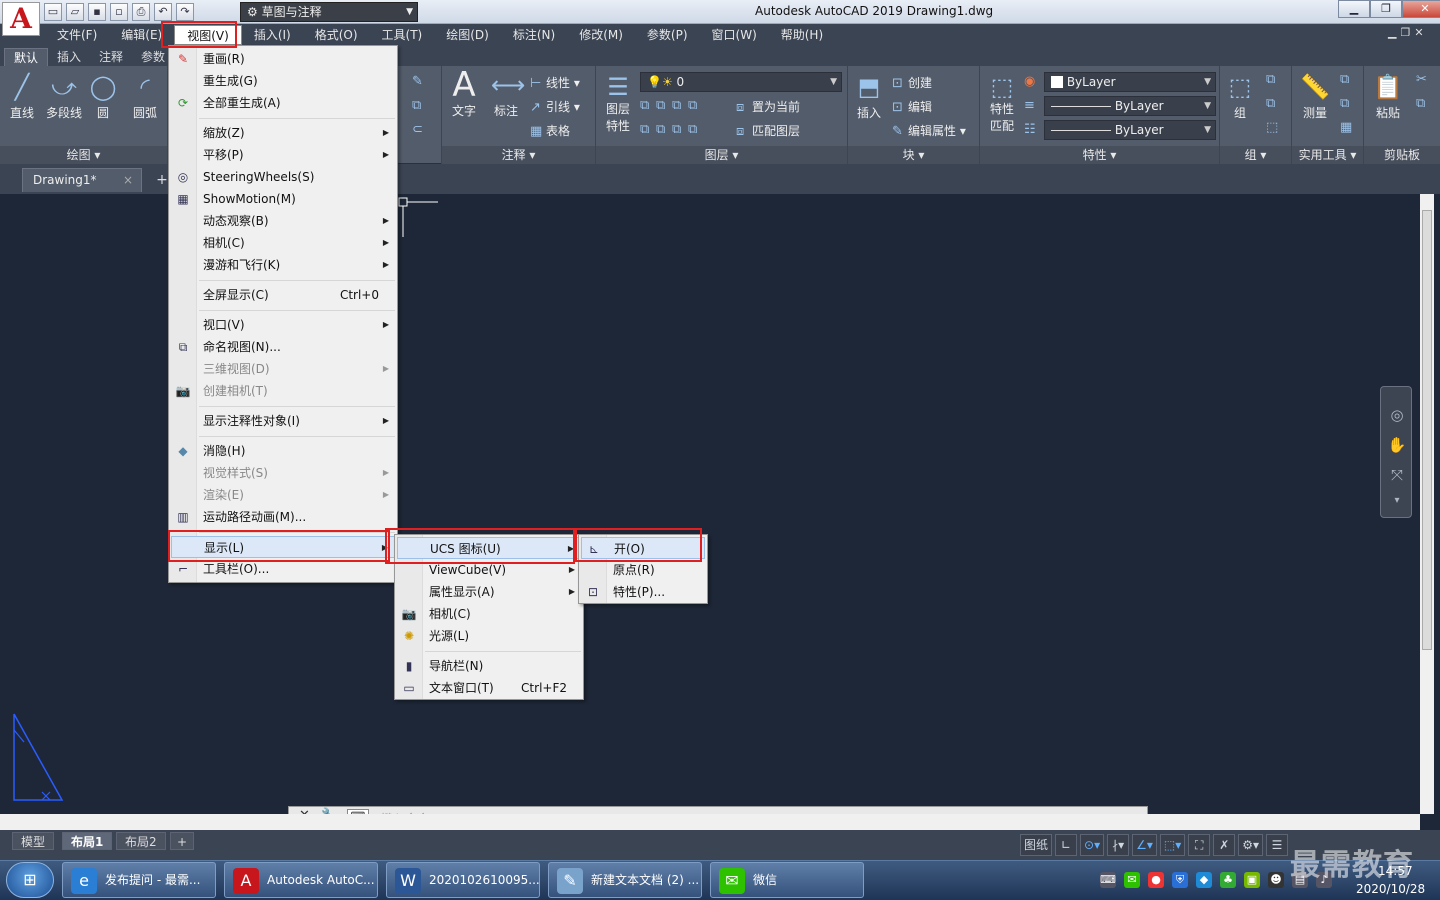 Image resolution: width=1440 pixels, height=900 pixels. I want to click on workspace-dropdown: ⚙ 草图与注释 ▼, so click(329, 12).